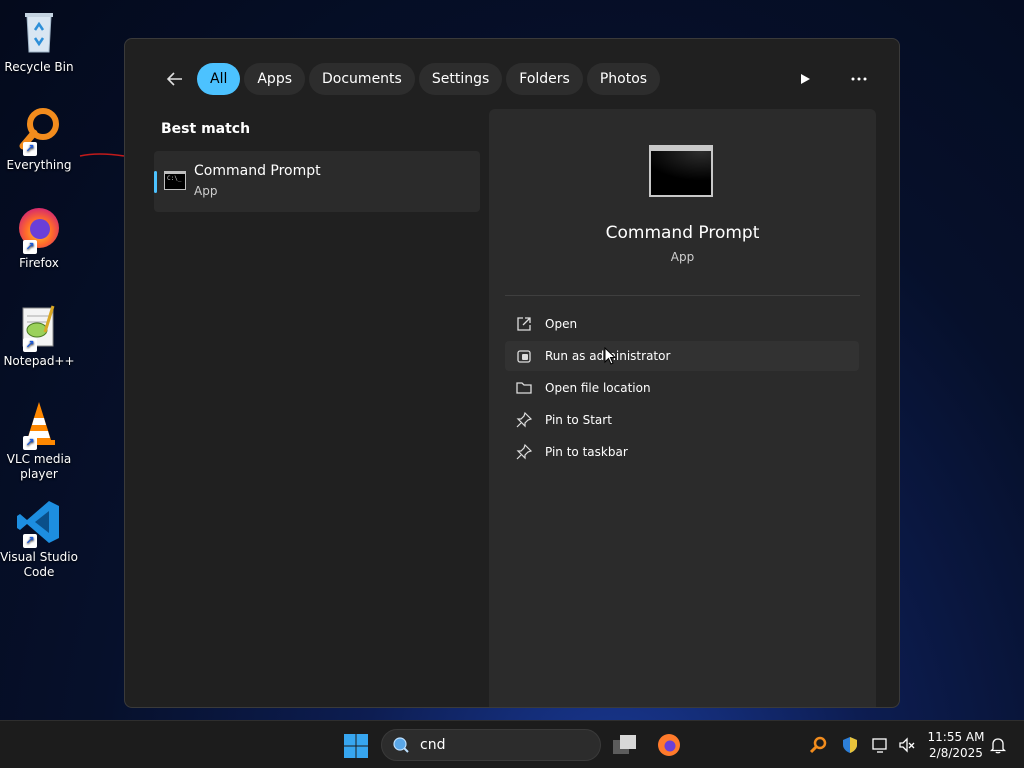  What do you see at coordinates (682, 257) in the screenshot?
I see `detail-subtitle: App` at bounding box center [682, 257].